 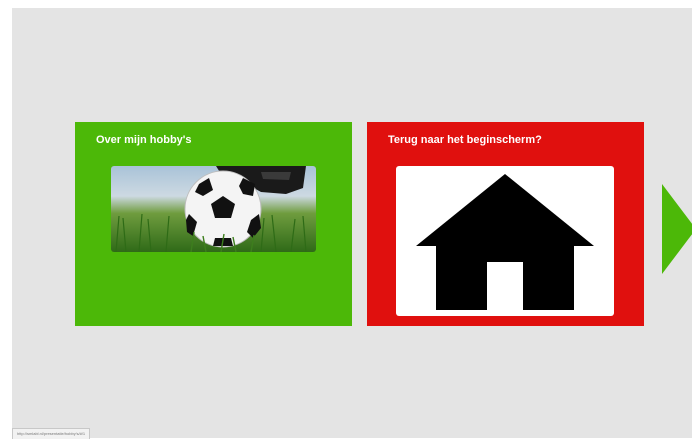 What do you see at coordinates (677, 229) in the screenshot?
I see `next-slide-arrow-icon` at bounding box center [677, 229].